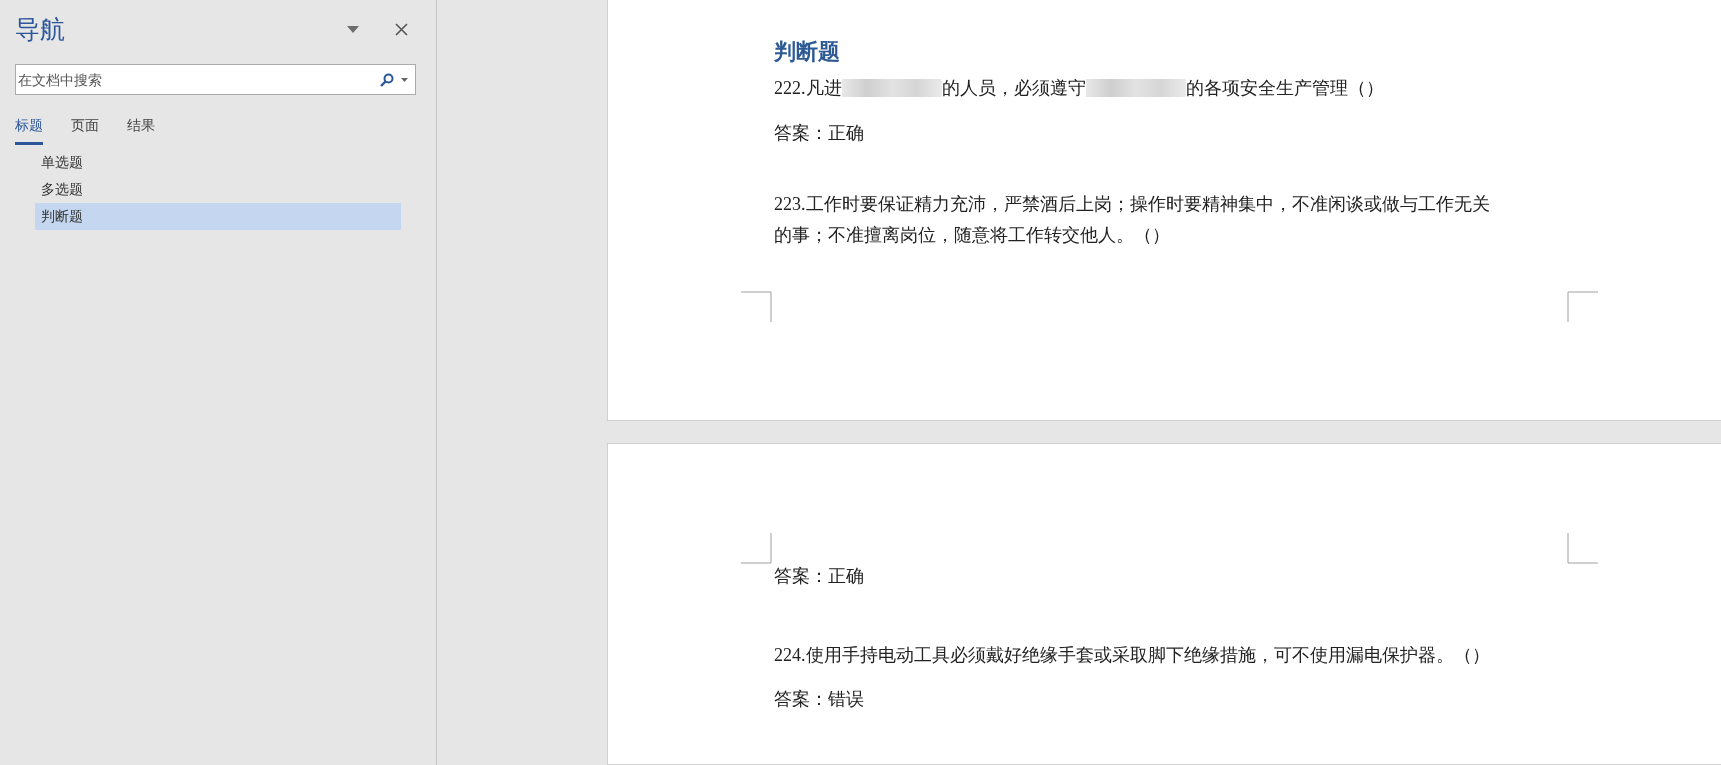 Image resolution: width=1721 pixels, height=765 pixels. What do you see at coordinates (808, 88) in the screenshot?
I see `question-text: 222.凡进` at bounding box center [808, 88].